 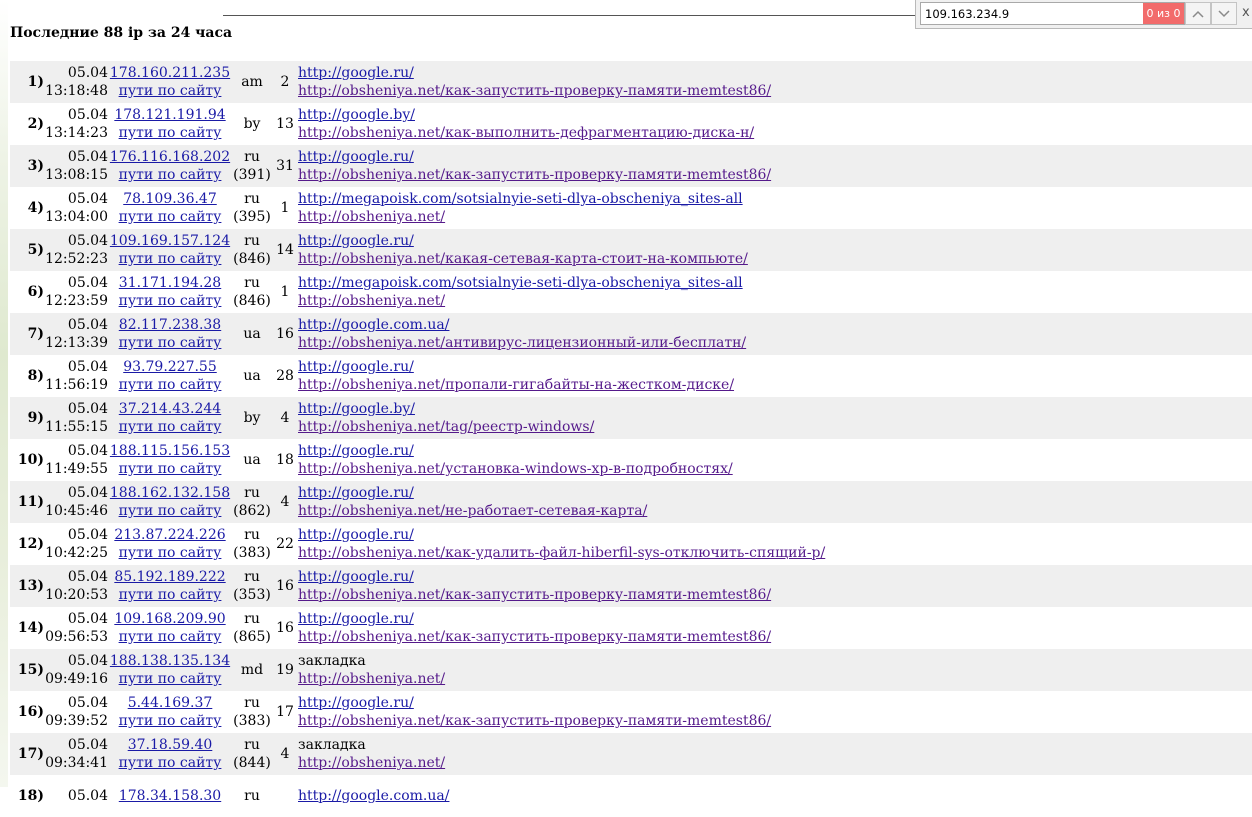 I want to click on region-code: (844), so click(x=252, y=763).